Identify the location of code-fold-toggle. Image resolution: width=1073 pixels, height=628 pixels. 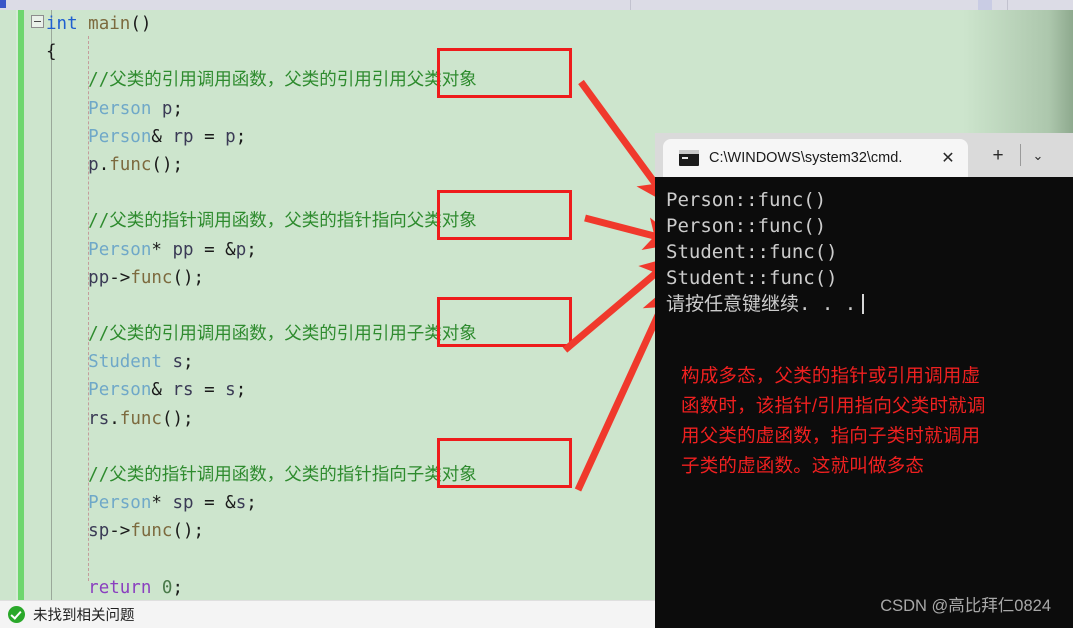
(37, 21).